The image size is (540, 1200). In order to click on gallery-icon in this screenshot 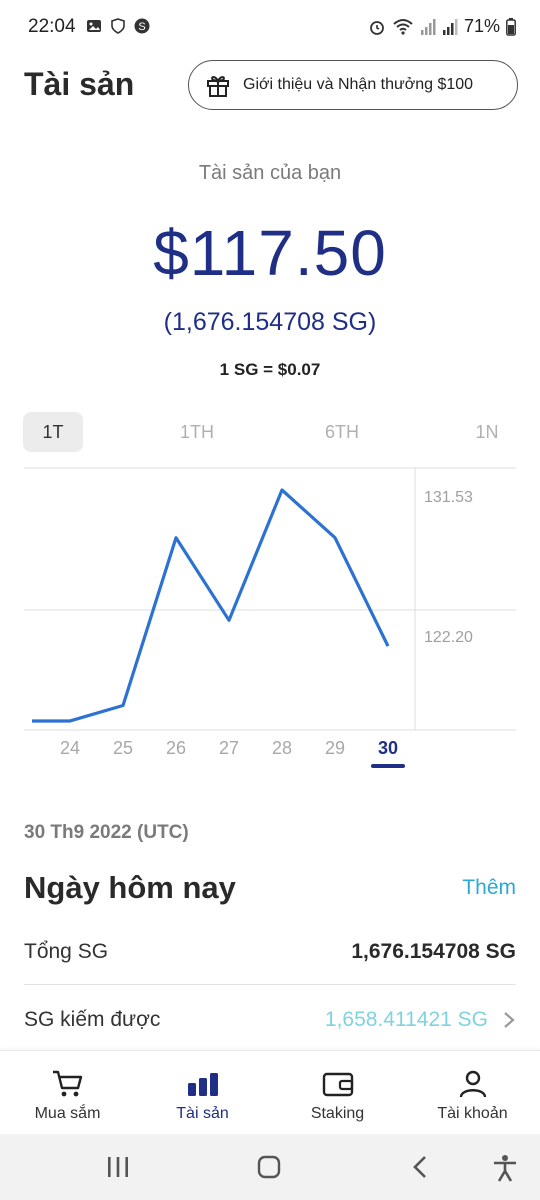, I will do `click(94, 26)`.